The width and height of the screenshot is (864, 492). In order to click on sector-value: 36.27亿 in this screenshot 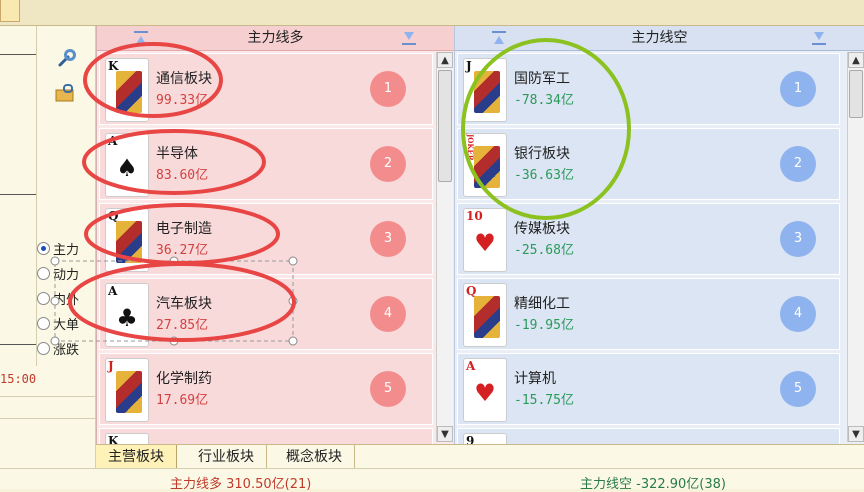, I will do `click(182, 250)`.